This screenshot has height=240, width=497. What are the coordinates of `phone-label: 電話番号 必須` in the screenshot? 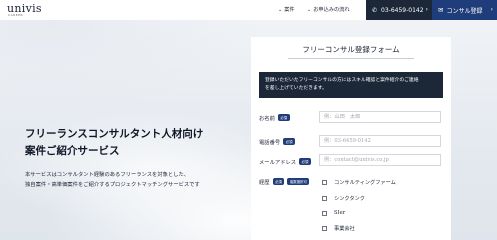 It's located at (277, 142).